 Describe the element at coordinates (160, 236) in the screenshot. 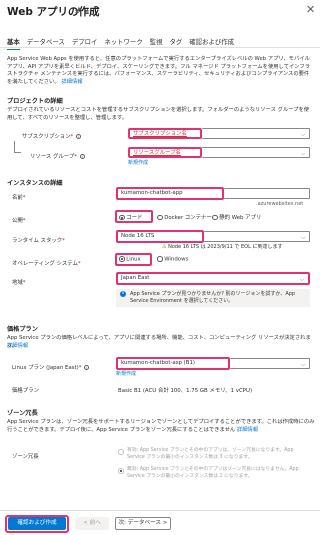

I see `runtime-select: Node 16 LTS` at that location.